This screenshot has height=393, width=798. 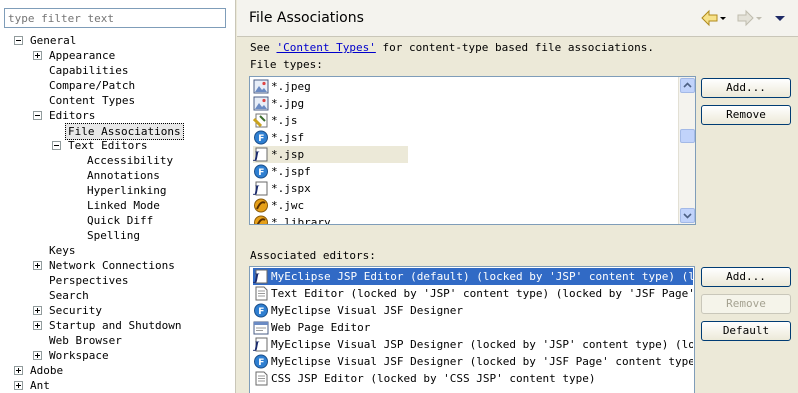 I want to click on back-button, so click(x=713, y=18).